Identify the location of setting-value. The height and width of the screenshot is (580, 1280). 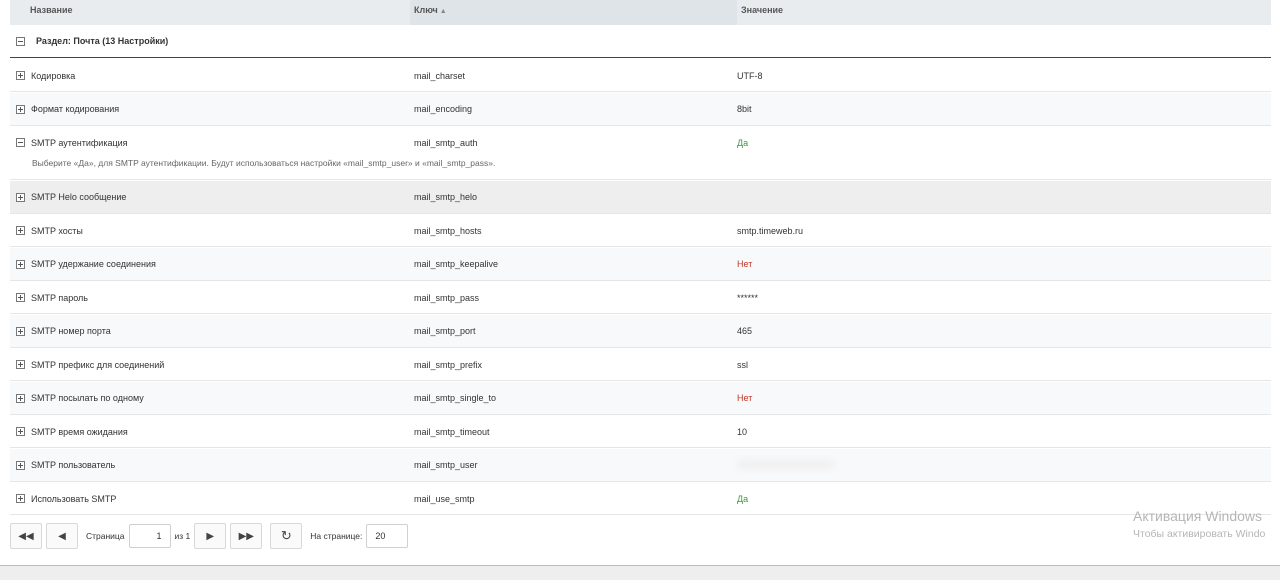
(1004, 465).